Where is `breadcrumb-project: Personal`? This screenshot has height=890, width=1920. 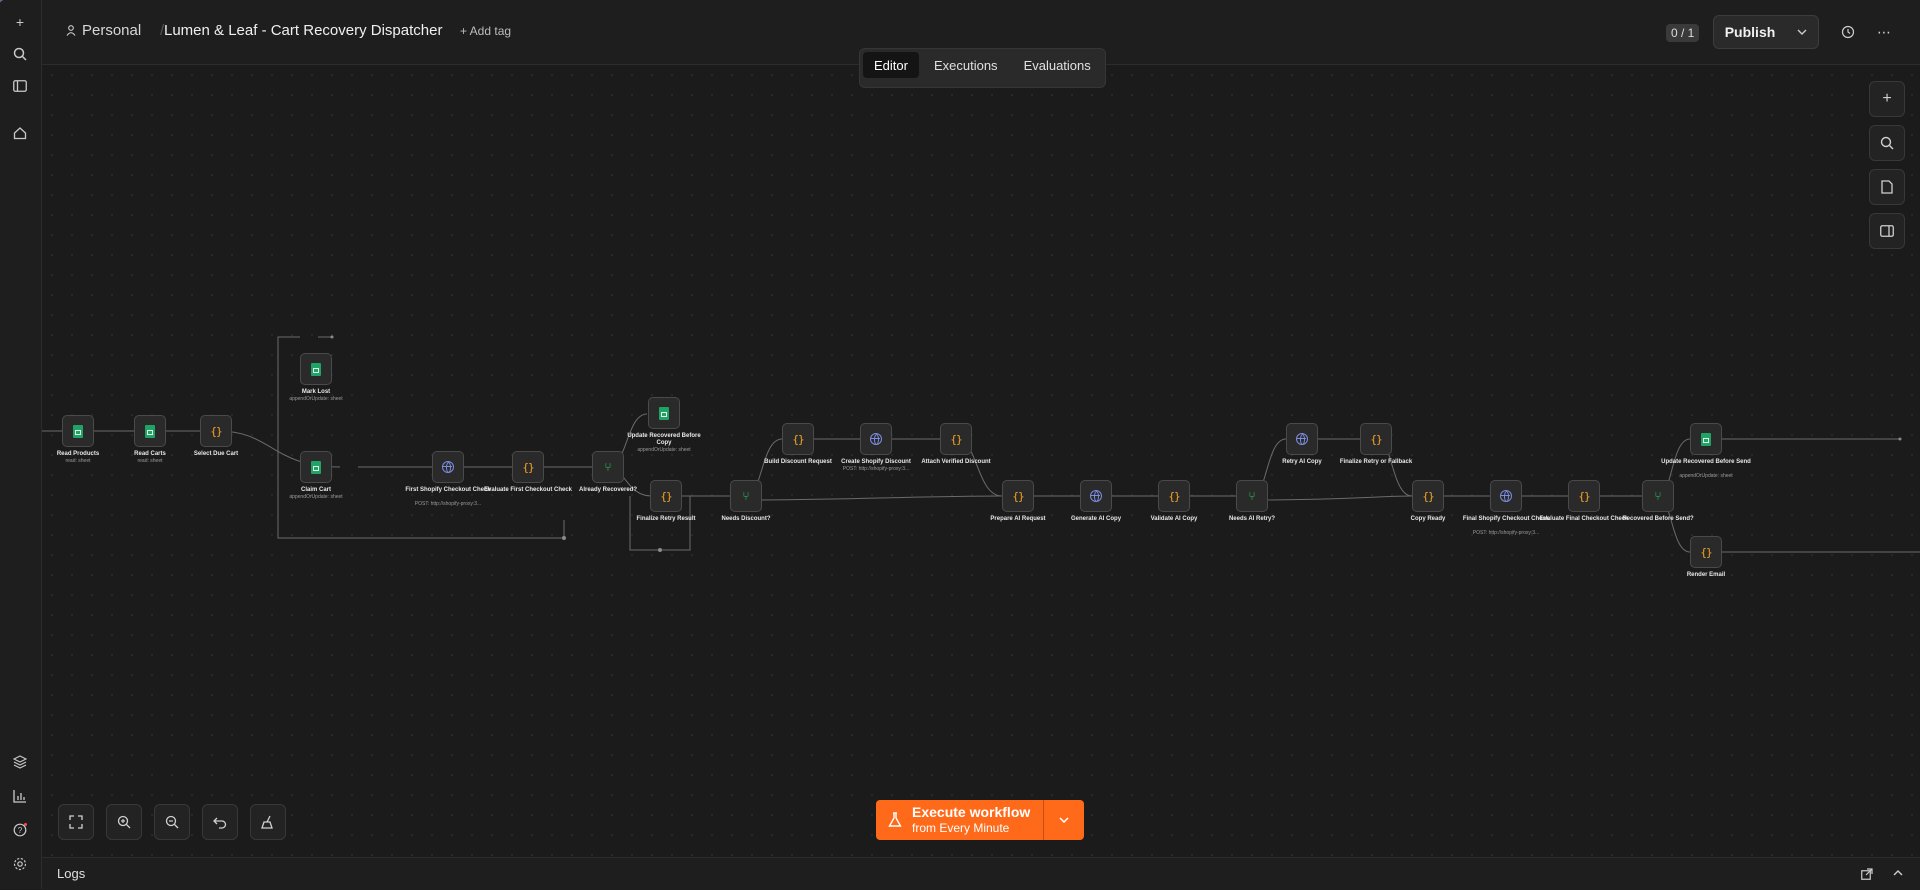
breadcrumb-project: Personal is located at coordinates (103, 30).